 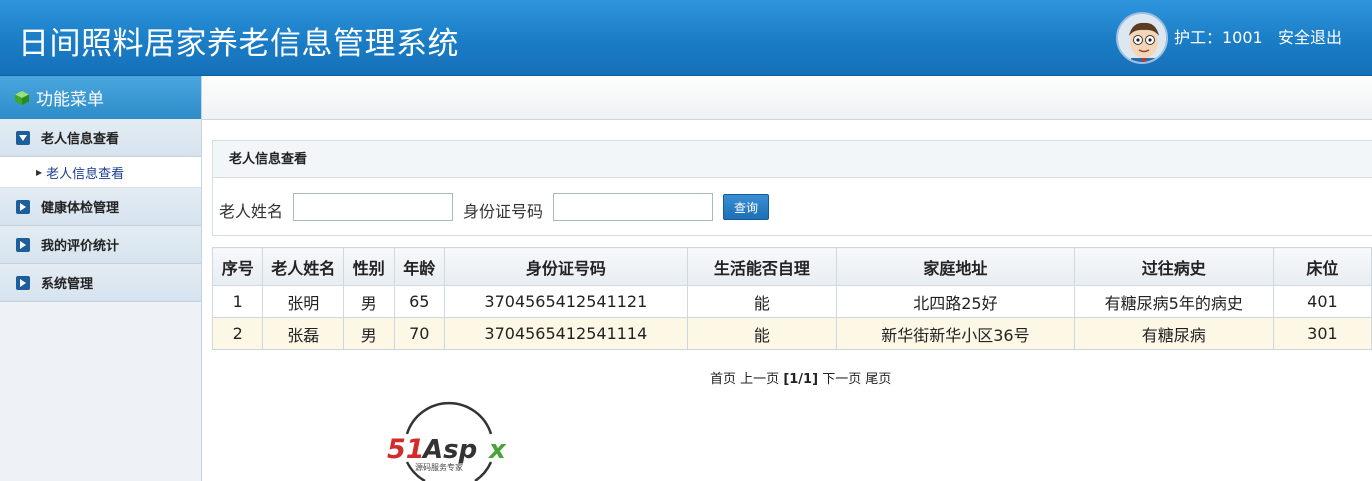 I want to click on sidebar-item-elder-info: ▶ 老人信息查看, so click(x=100, y=172).